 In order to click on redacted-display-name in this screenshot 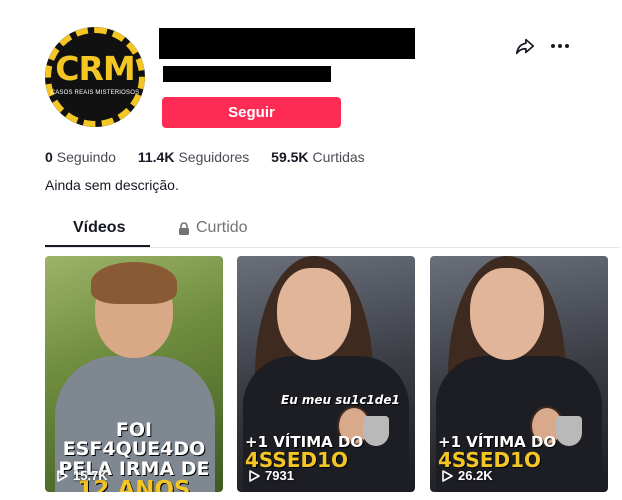, I will do `click(287, 43)`.